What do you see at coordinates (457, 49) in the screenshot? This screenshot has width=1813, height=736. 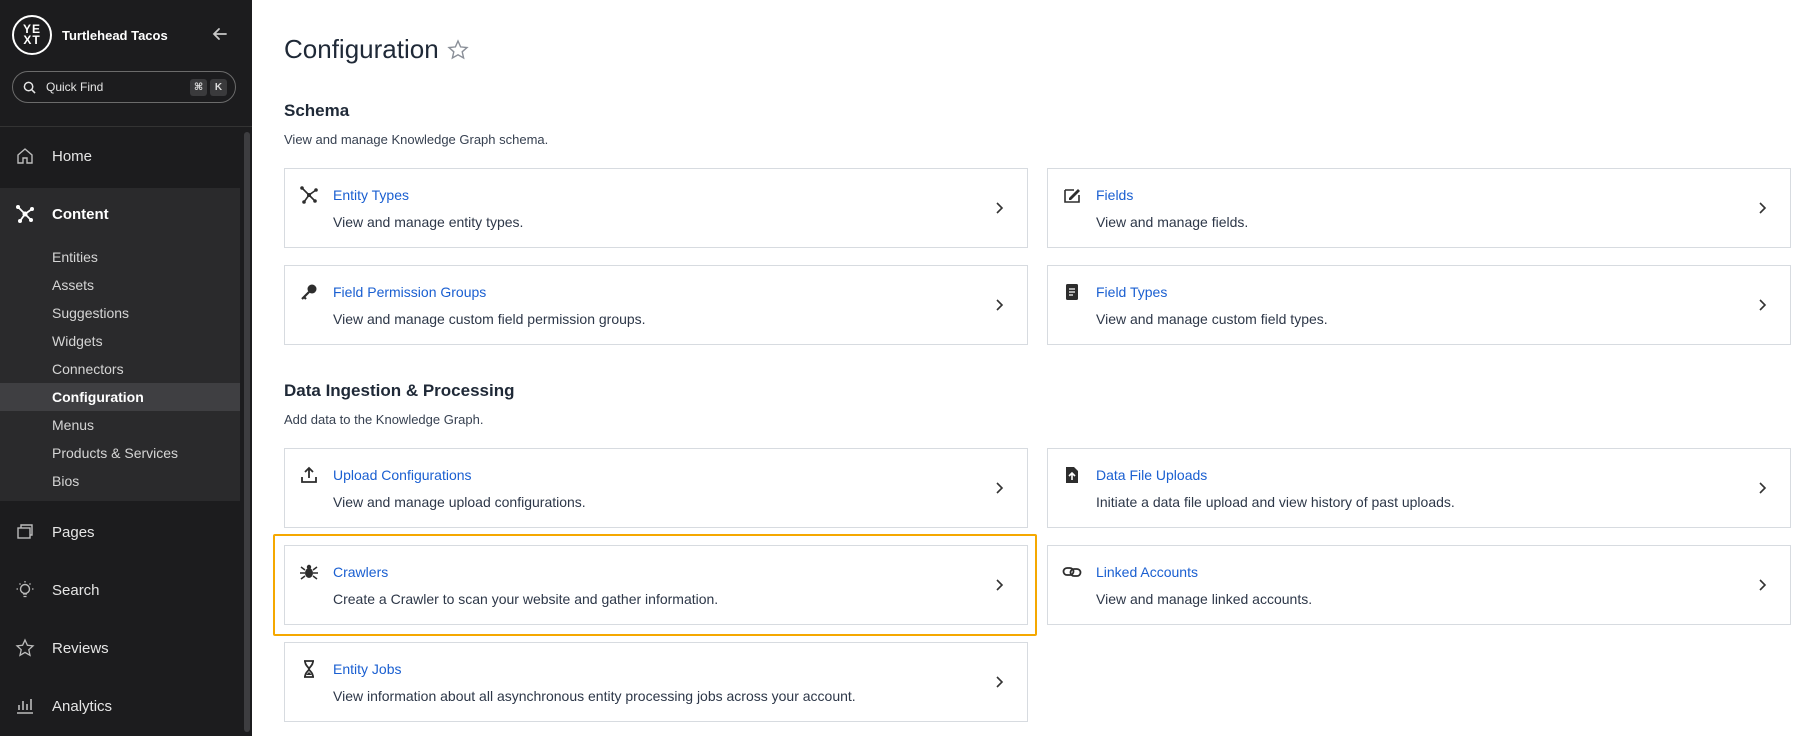 I see `favorite-star-icon` at bounding box center [457, 49].